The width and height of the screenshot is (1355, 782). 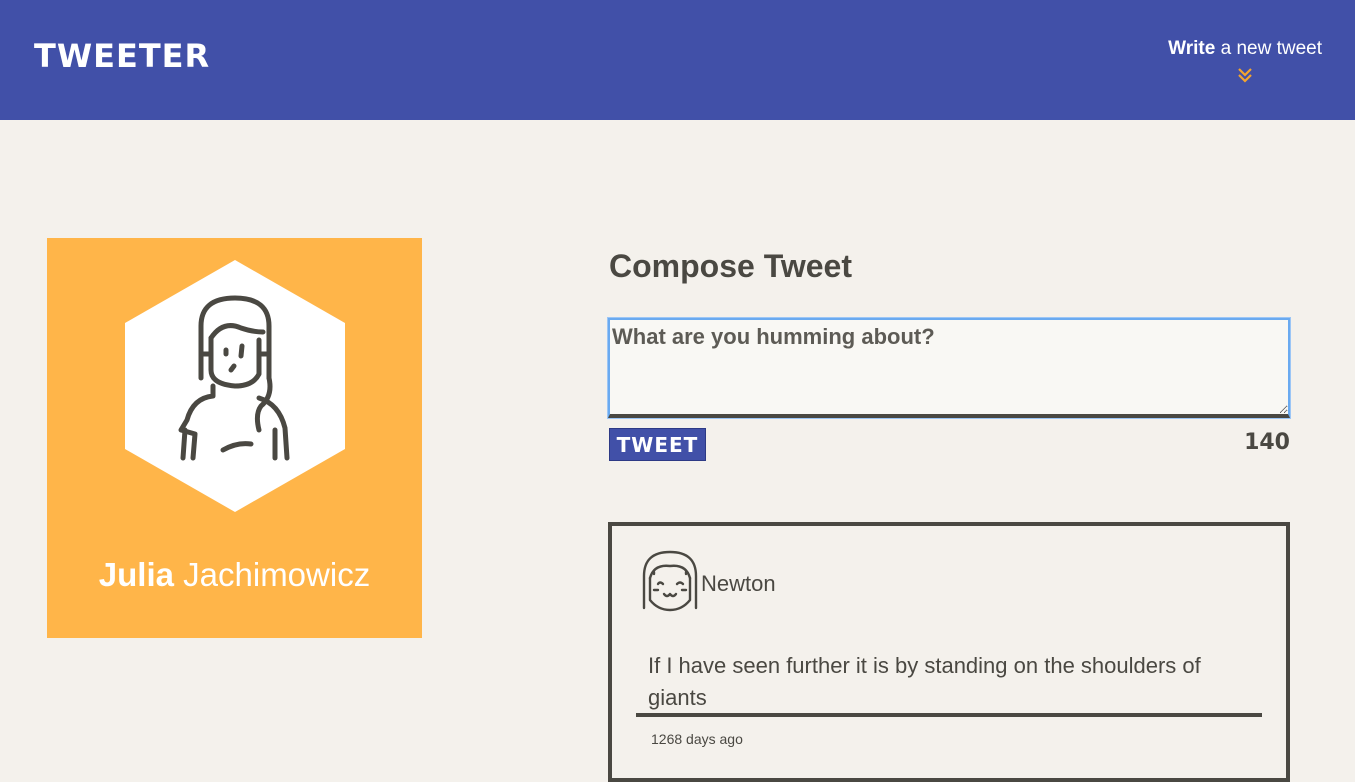 I want to click on profile-last-name: Jachimowicz, so click(x=272, y=574).